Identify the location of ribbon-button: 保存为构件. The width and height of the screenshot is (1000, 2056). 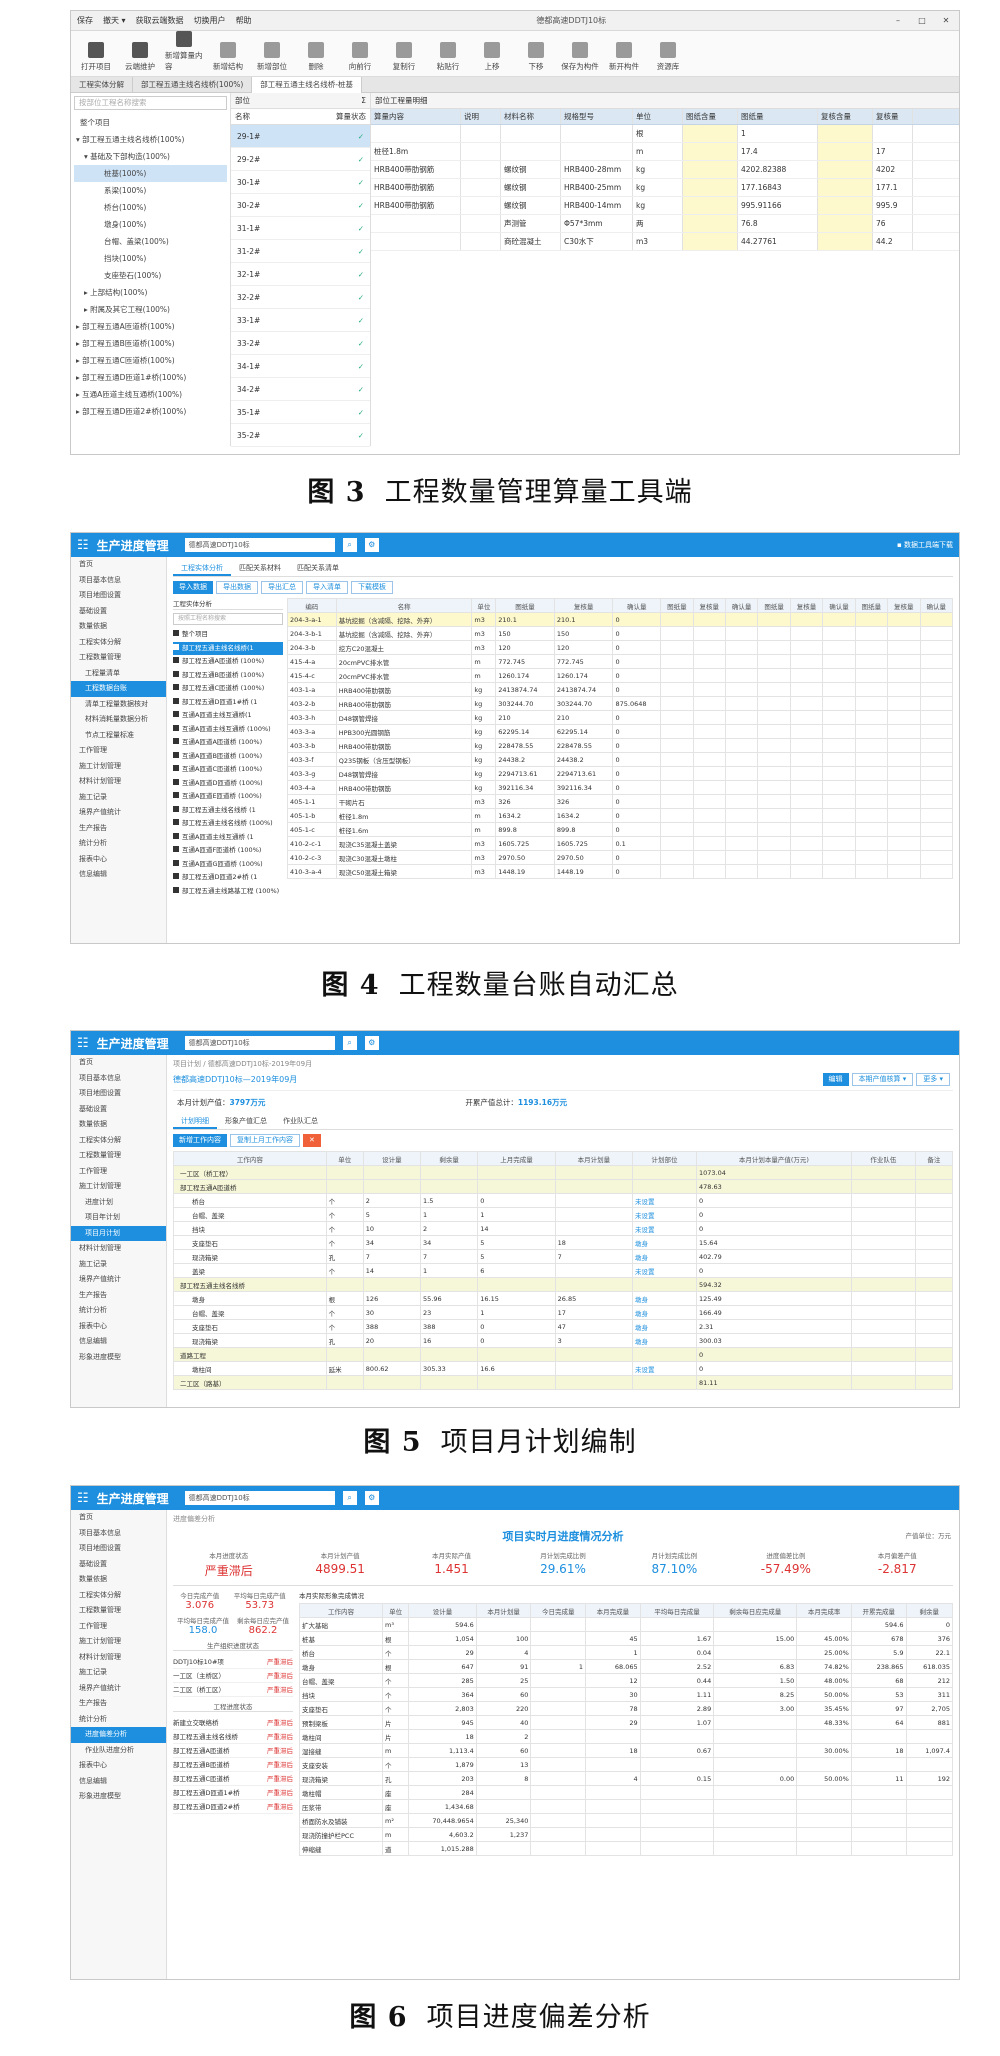
(580, 57).